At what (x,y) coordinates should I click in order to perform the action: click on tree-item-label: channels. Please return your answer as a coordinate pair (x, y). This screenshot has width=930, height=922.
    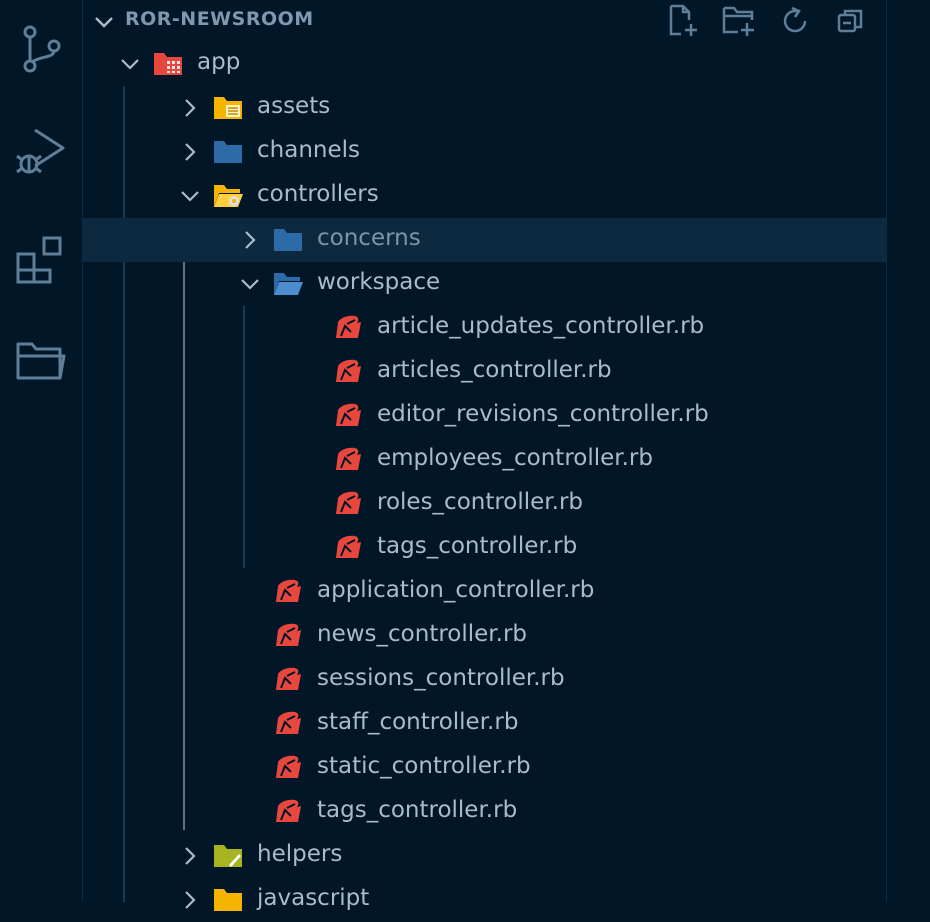
    Looking at the image, I should click on (308, 150).